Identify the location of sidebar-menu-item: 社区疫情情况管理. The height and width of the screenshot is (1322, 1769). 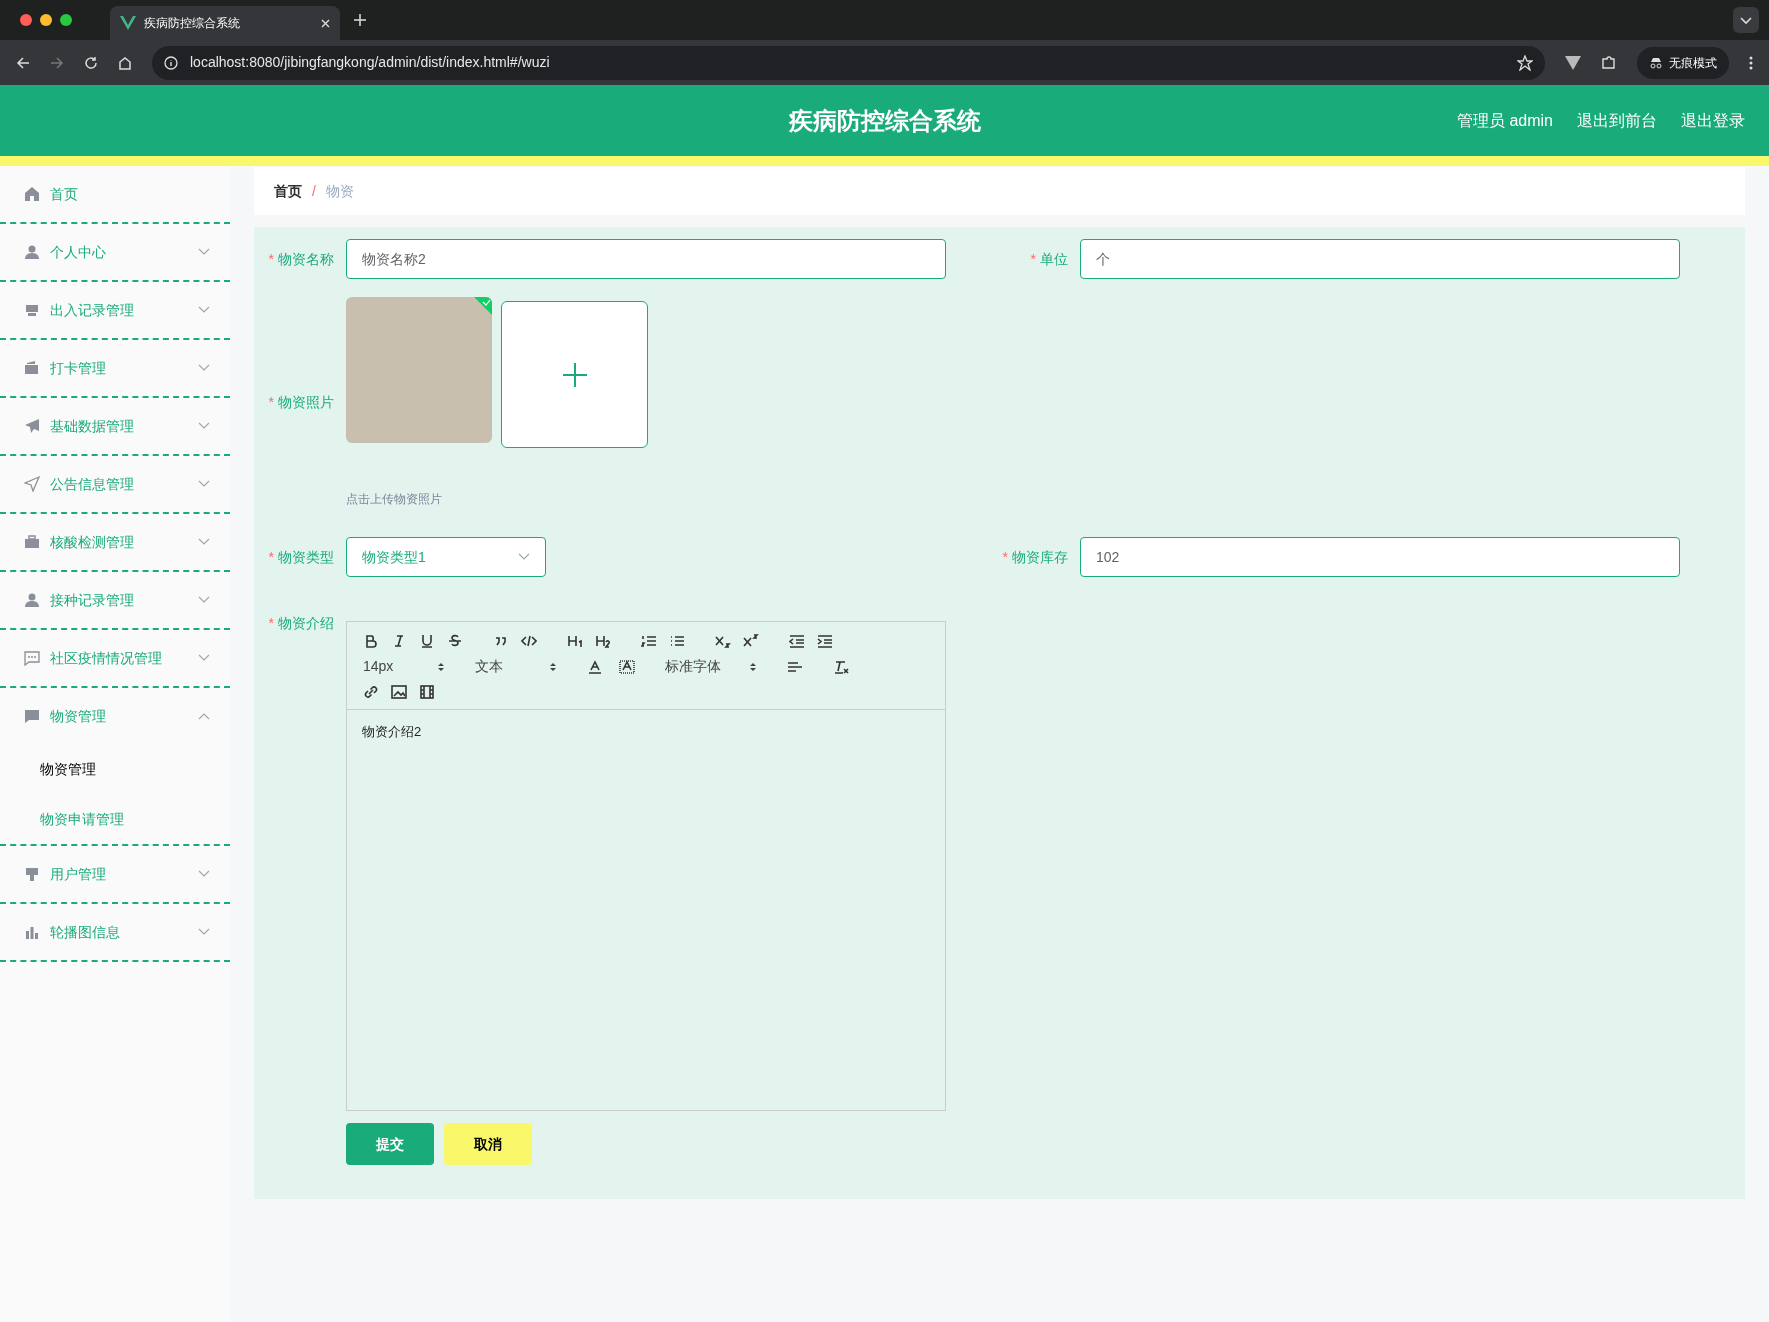
(115, 658).